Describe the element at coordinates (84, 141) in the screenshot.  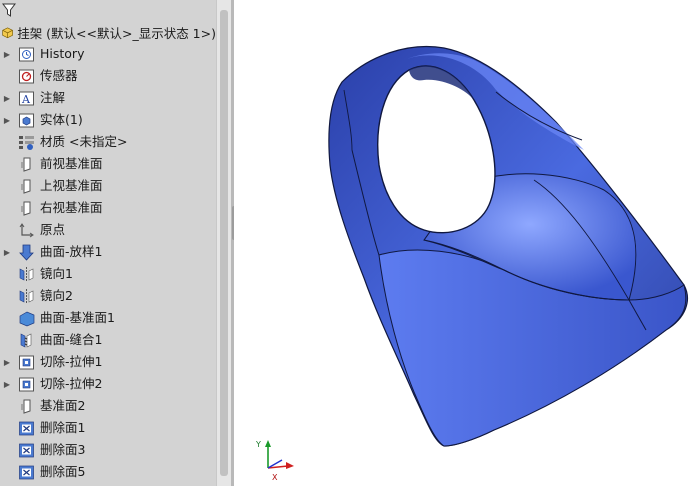
I see `tree-item-label: 材质 <未指定>` at that location.